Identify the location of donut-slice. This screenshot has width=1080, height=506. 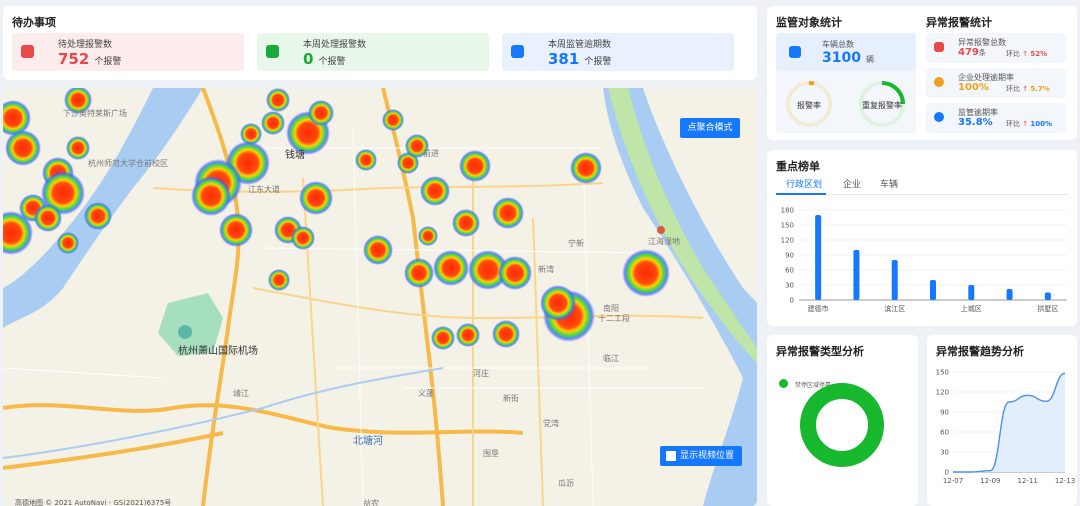
(842, 425).